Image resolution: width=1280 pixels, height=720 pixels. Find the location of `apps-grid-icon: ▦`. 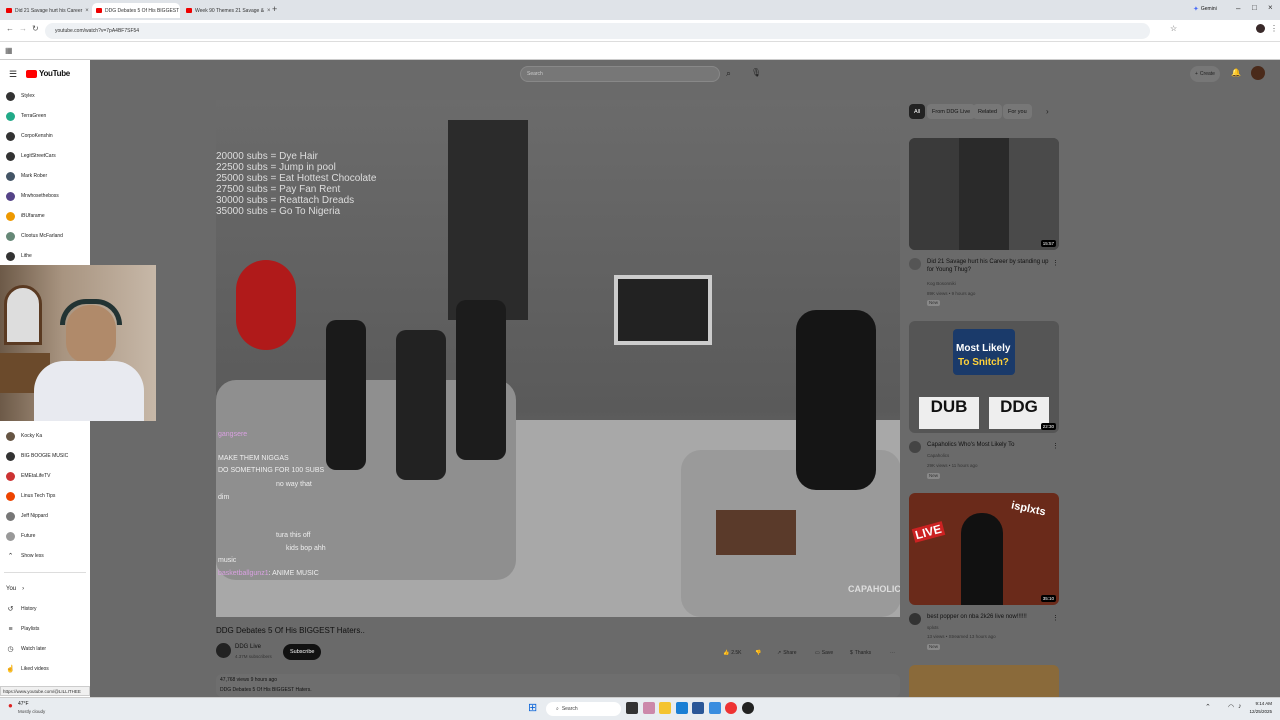

apps-grid-icon: ▦ is located at coordinates (9, 50).